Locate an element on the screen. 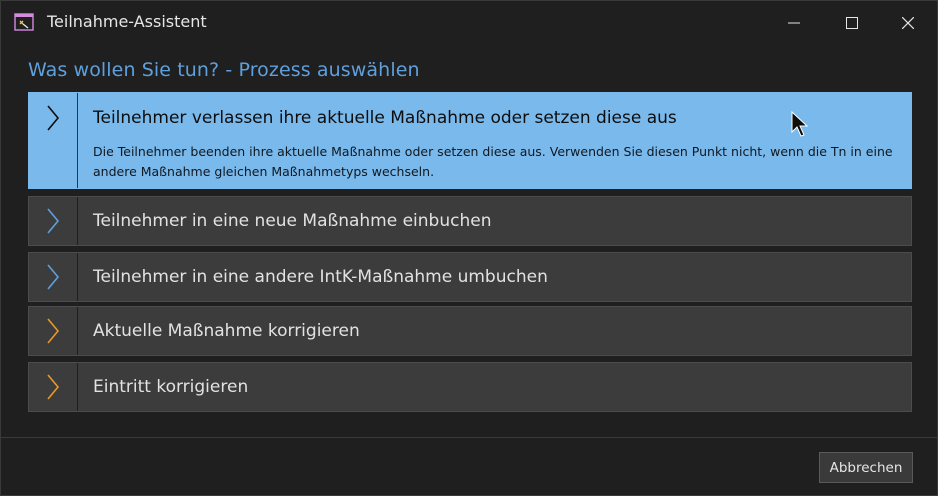 The image size is (938, 496). option-label: Aktuelle Maßnahme korrigieren is located at coordinates (226, 331).